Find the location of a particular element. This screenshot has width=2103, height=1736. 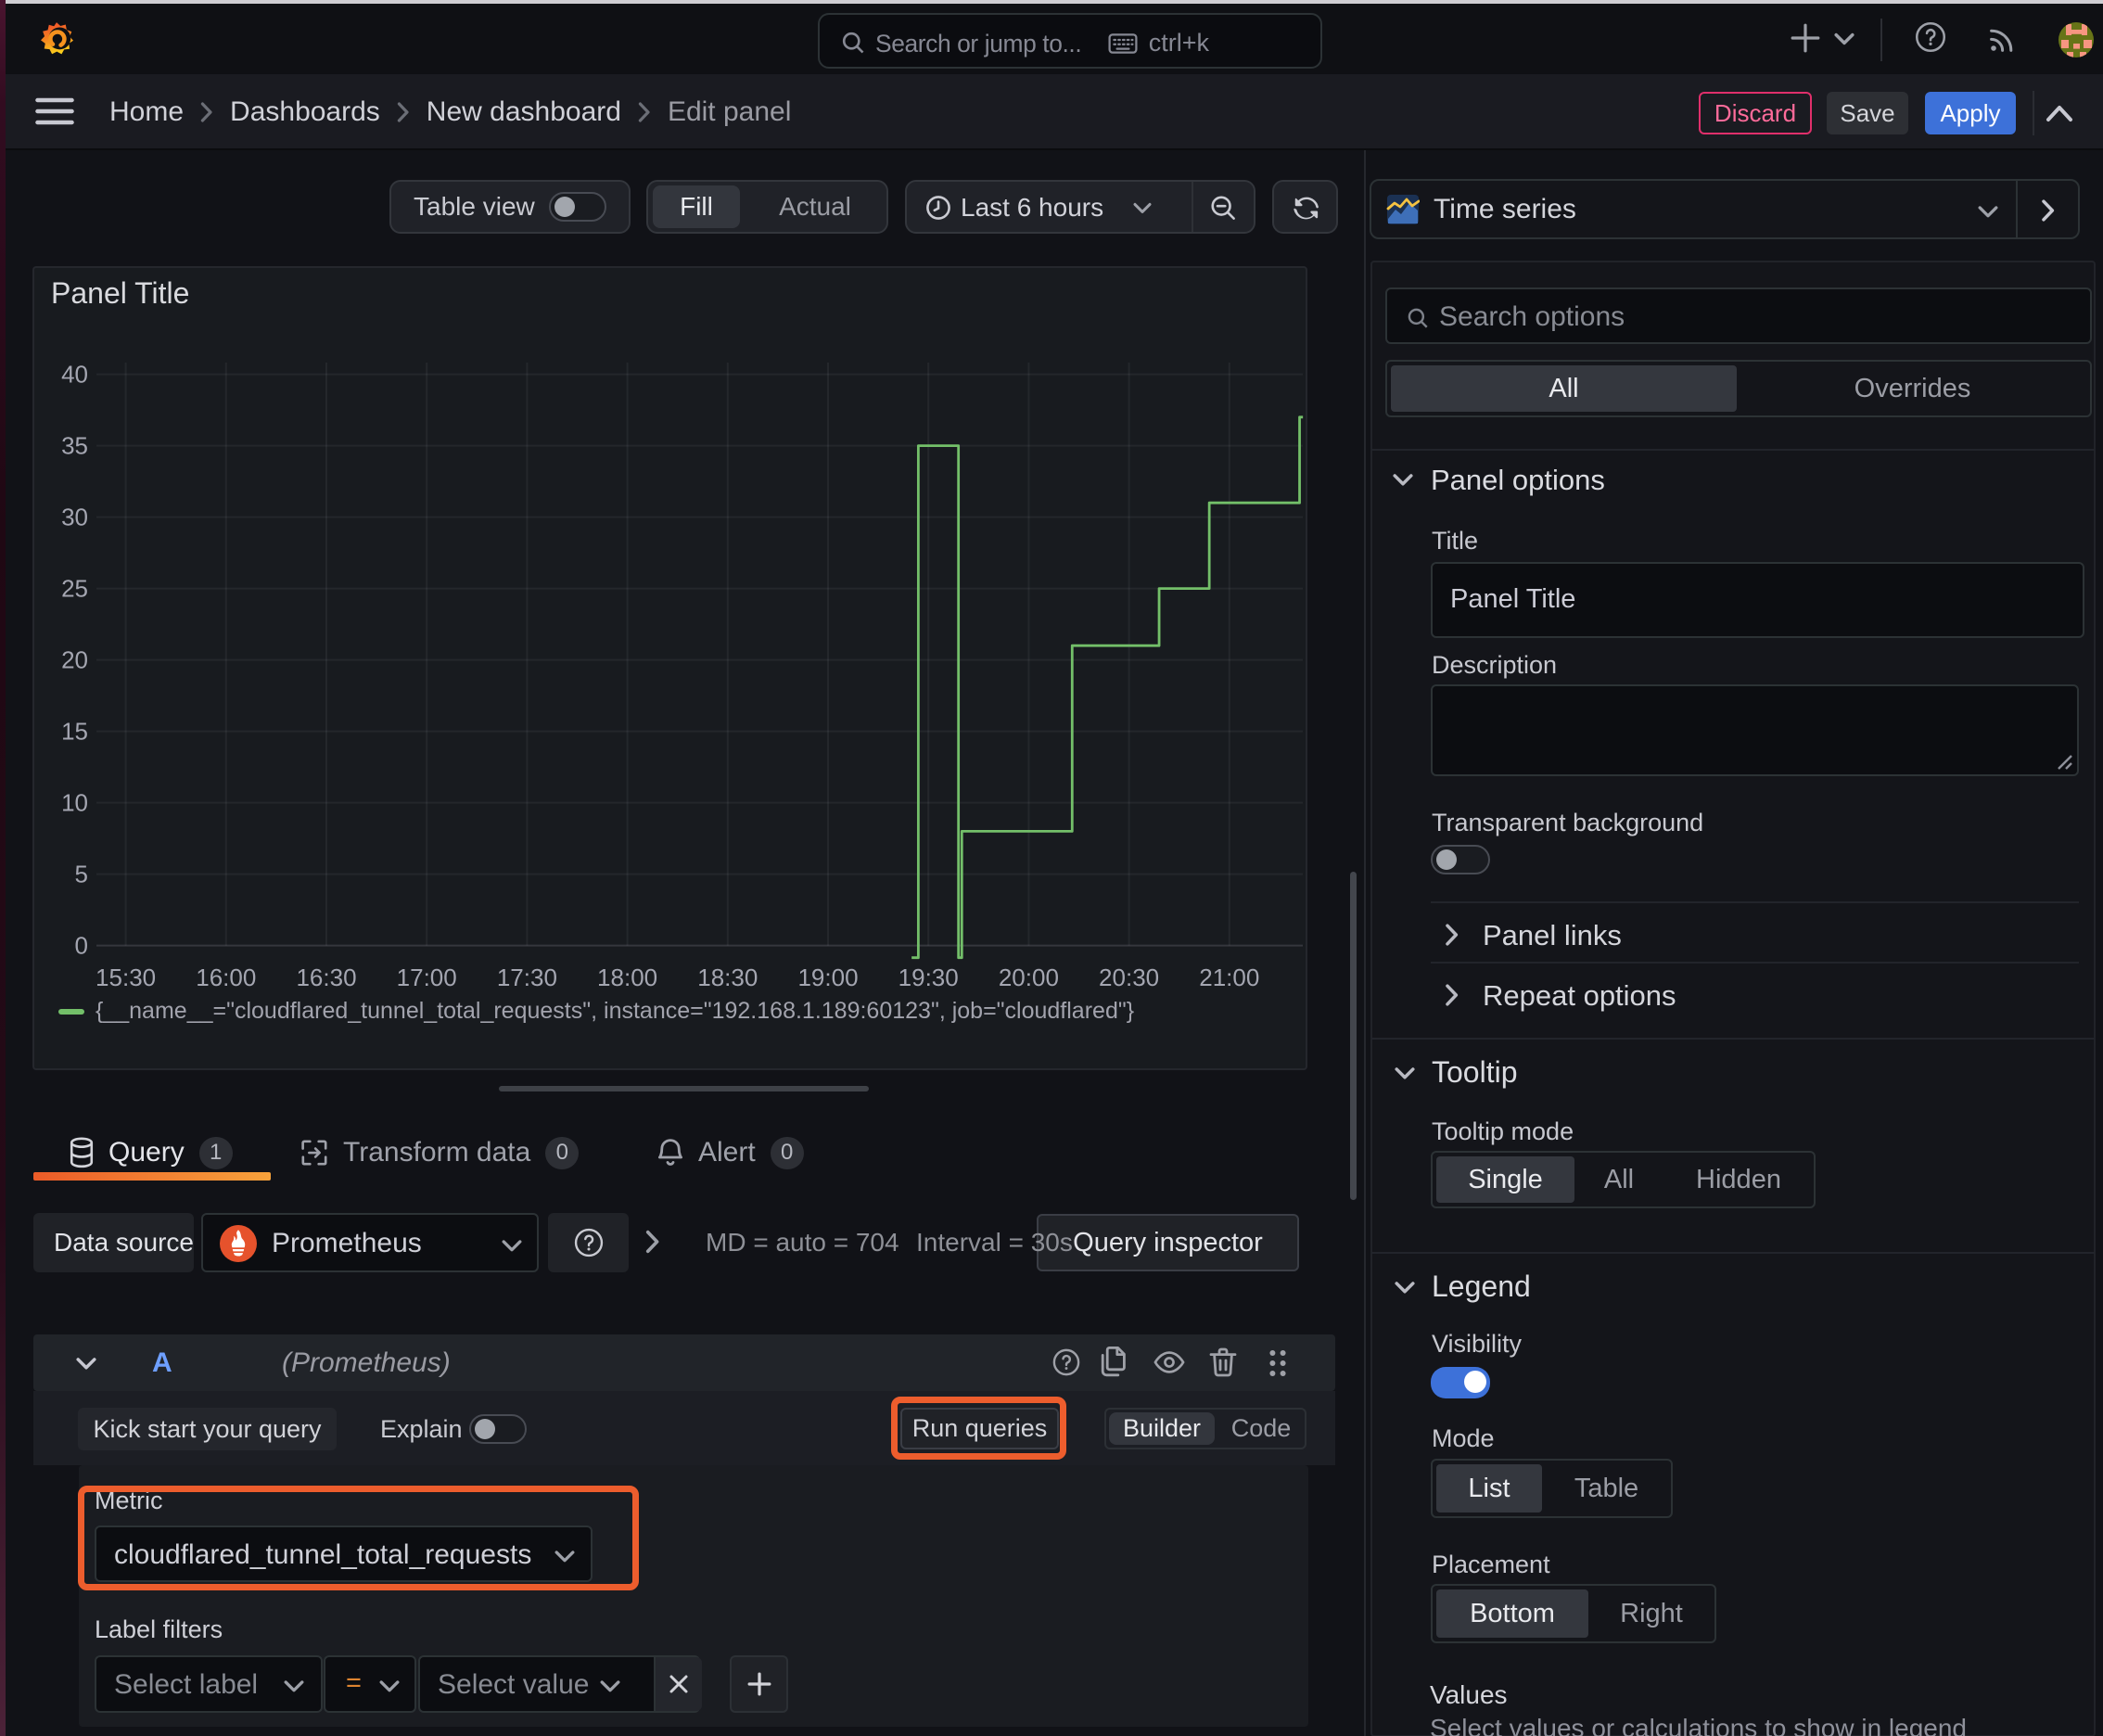

plus-icon is located at coordinates (759, 1684).